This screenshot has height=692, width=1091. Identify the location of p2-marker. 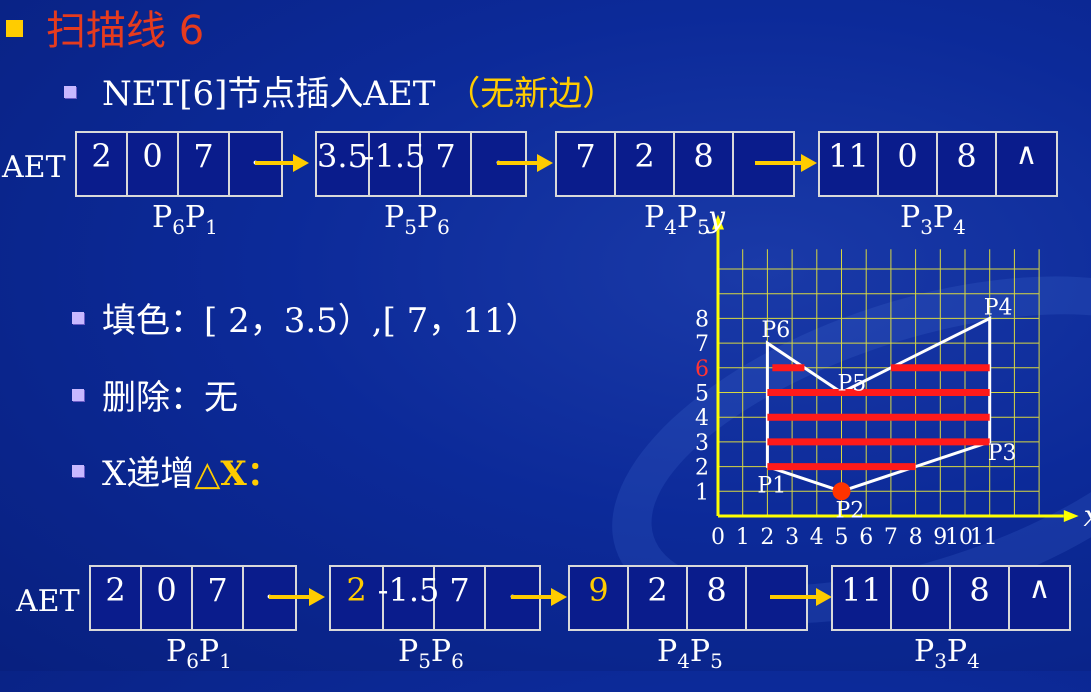
(841, 491).